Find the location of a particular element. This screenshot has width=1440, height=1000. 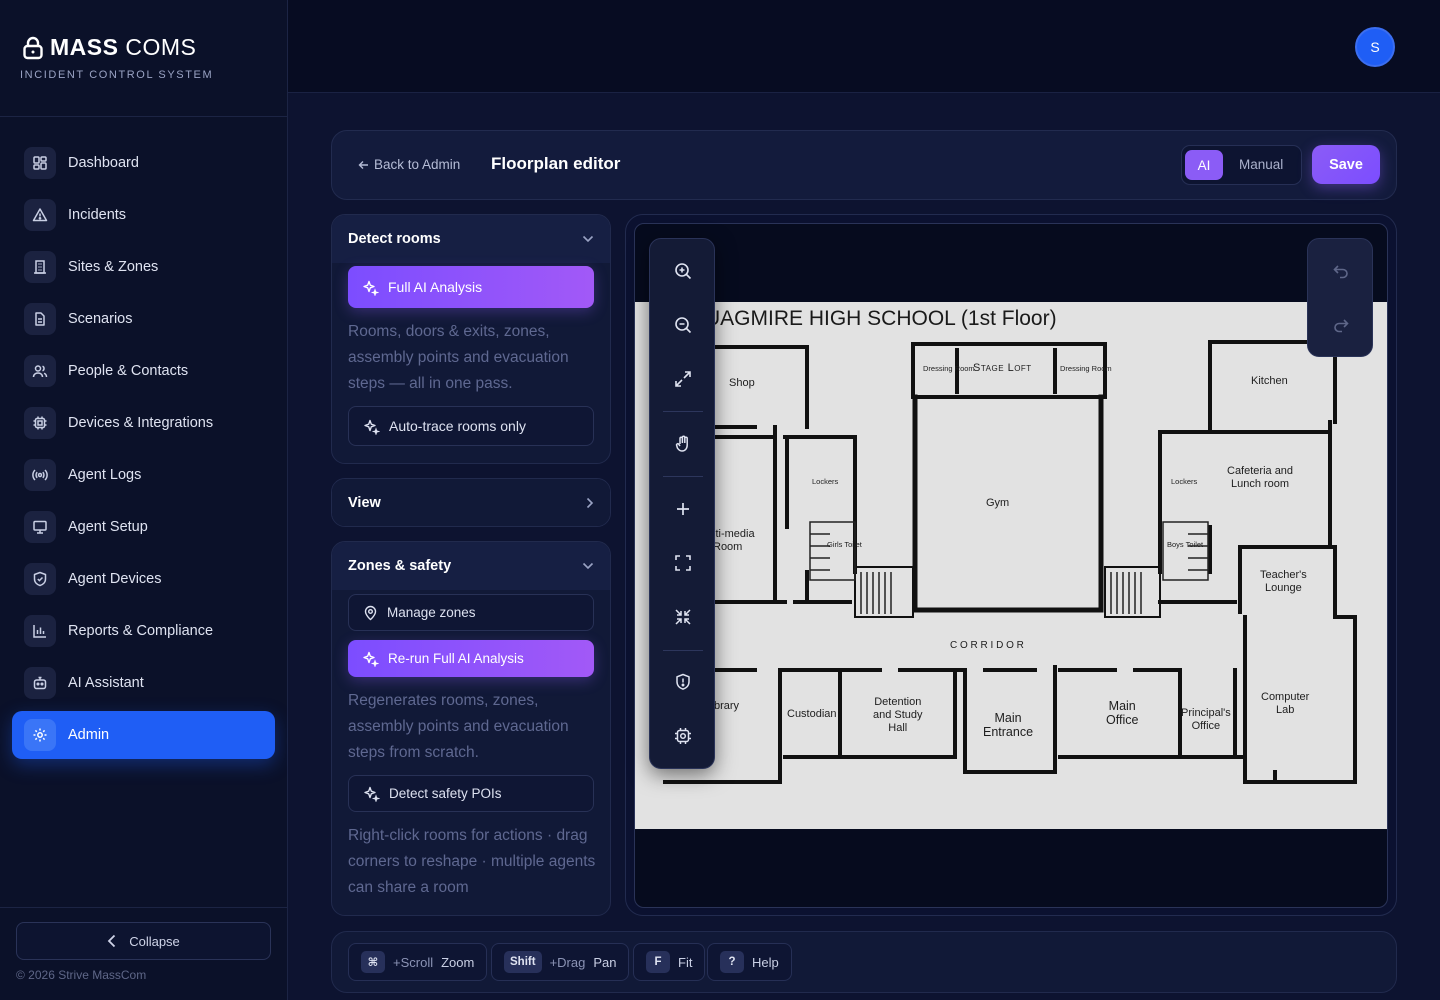

full-ai-analysis-button: Full AI Analysis is located at coordinates (471, 287).